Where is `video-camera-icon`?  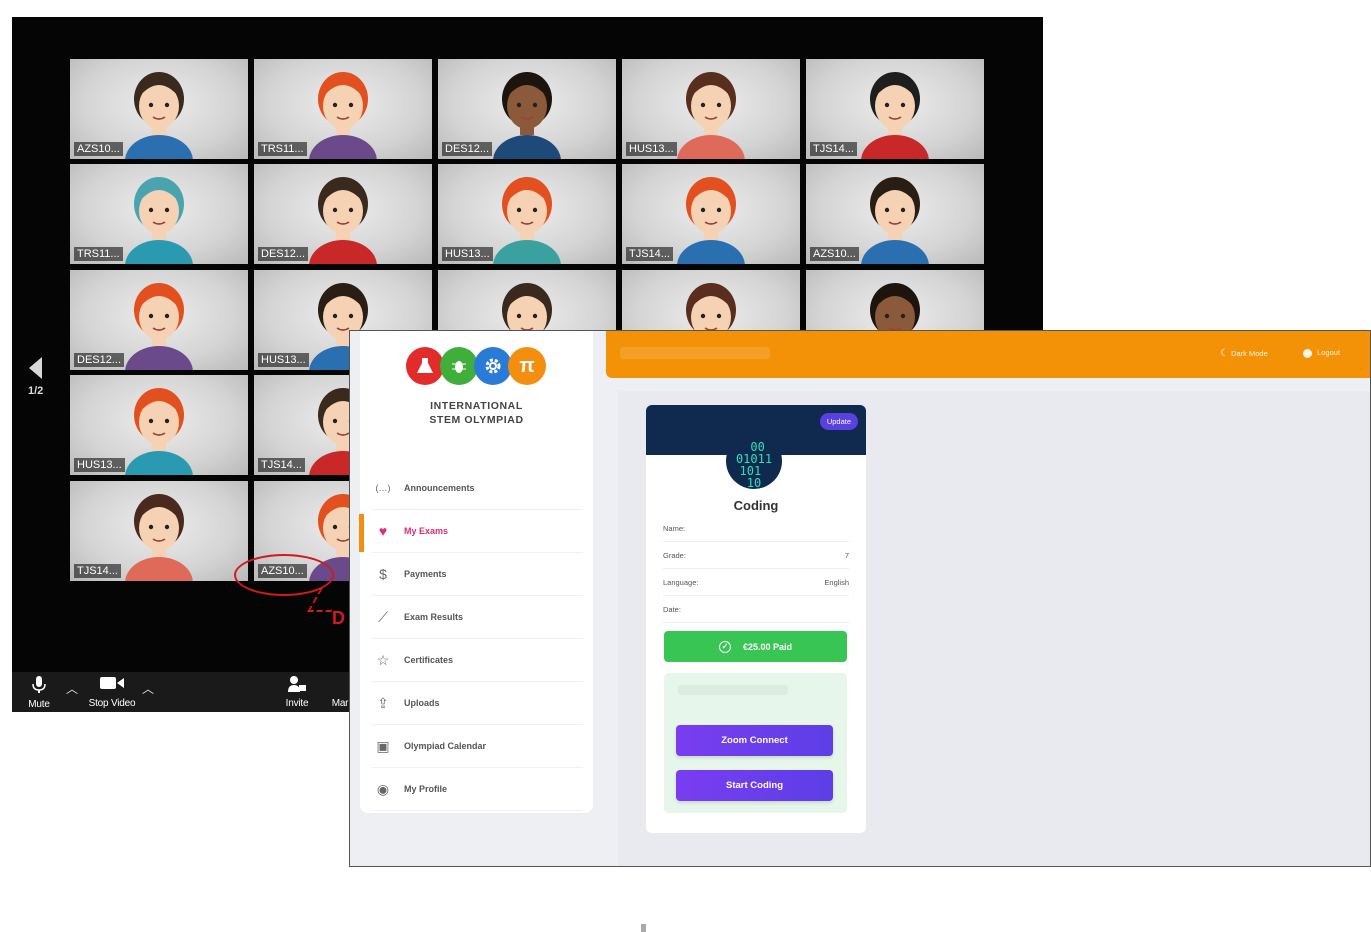
video-camera-icon is located at coordinates (112, 683).